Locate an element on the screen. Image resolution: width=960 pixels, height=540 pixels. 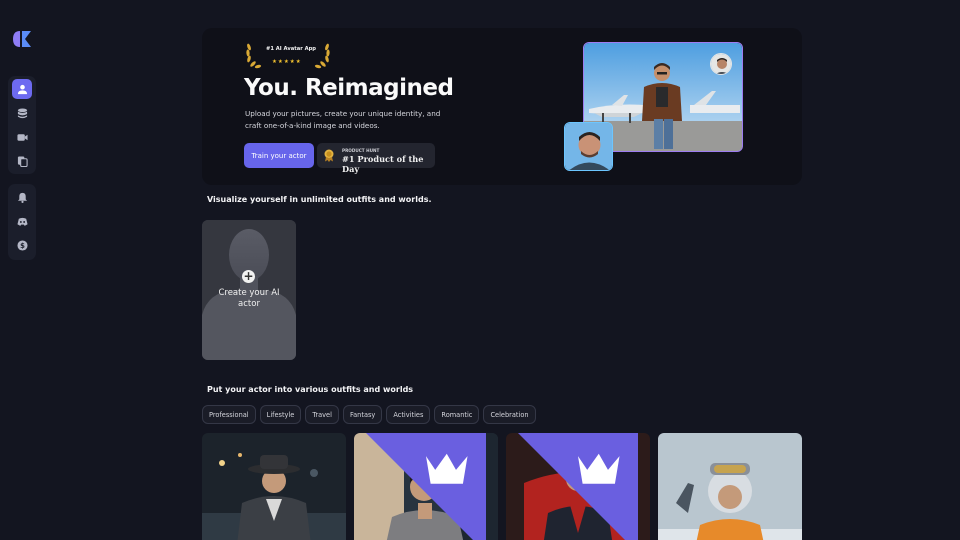
nav-discord-button is located at coordinates (22, 221).